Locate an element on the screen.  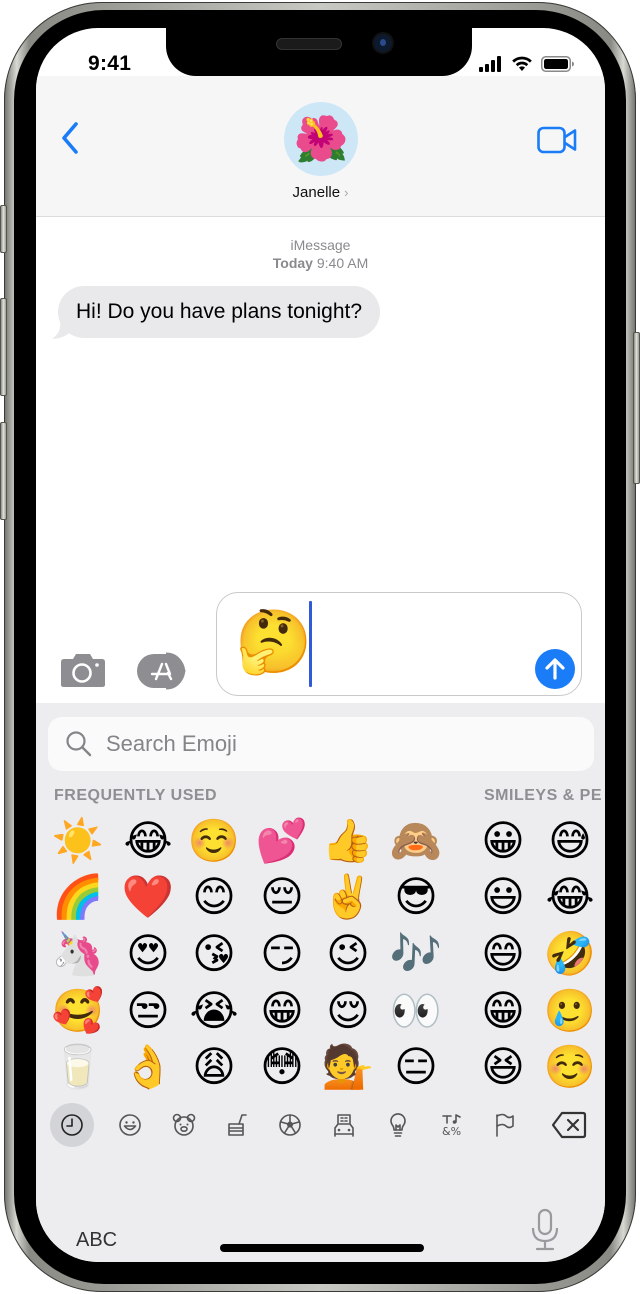
emoji-key: 😩 is located at coordinates (214, 1067).